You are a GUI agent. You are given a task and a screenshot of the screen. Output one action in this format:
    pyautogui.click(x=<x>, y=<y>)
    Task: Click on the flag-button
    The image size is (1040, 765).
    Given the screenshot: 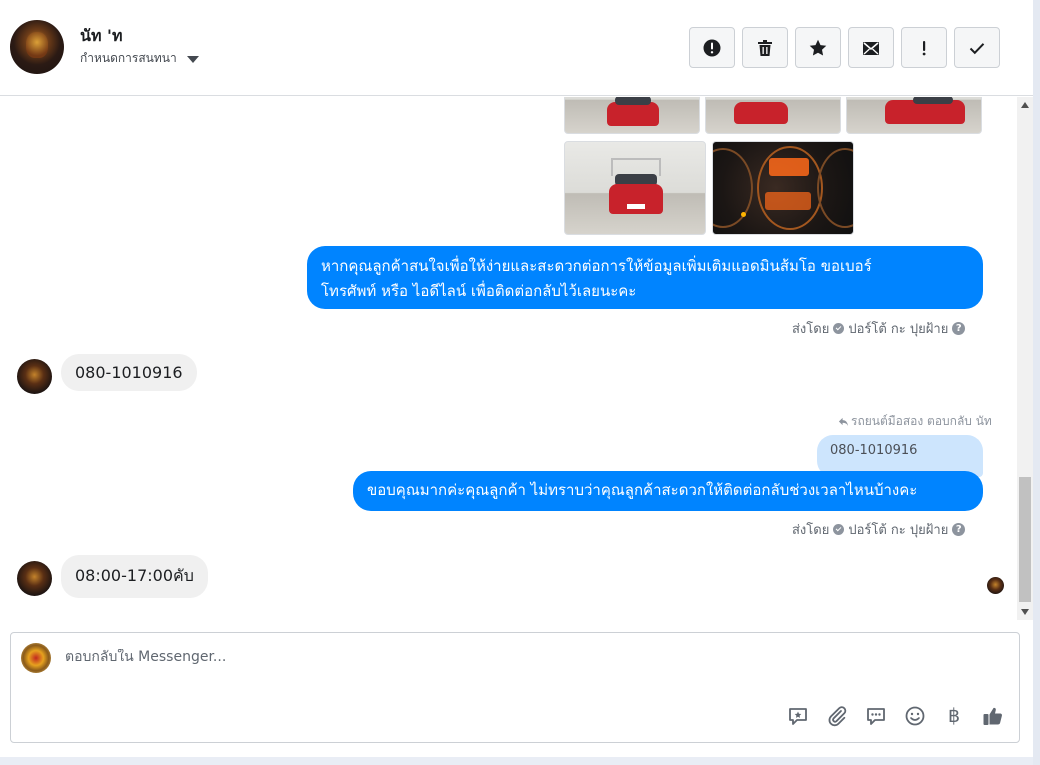 What is the action you would take?
    pyautogui.click(x=924, y=47)
    